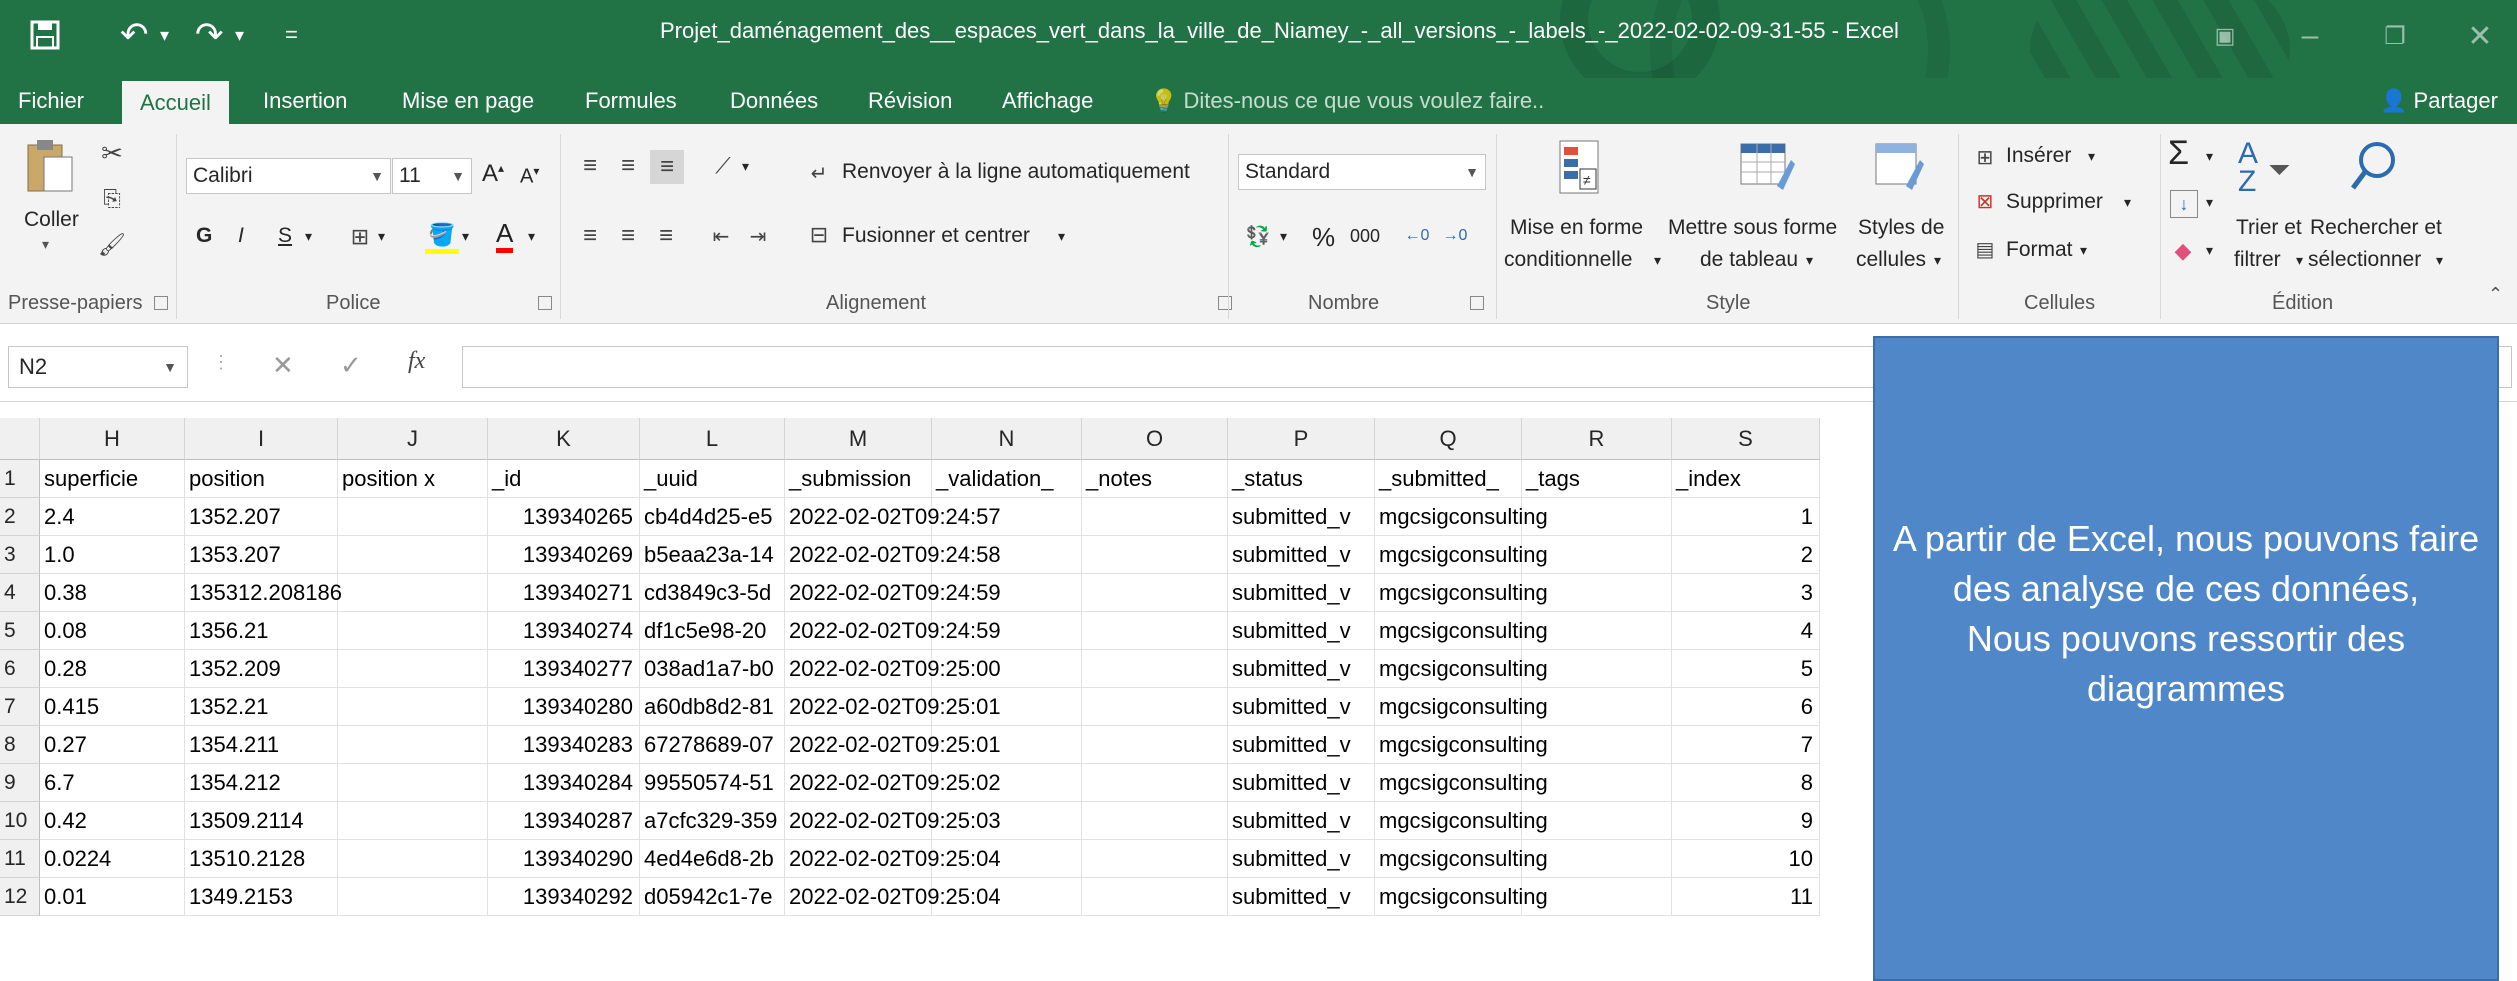  I want to click on header-cell: _submission, so click(858, 479).